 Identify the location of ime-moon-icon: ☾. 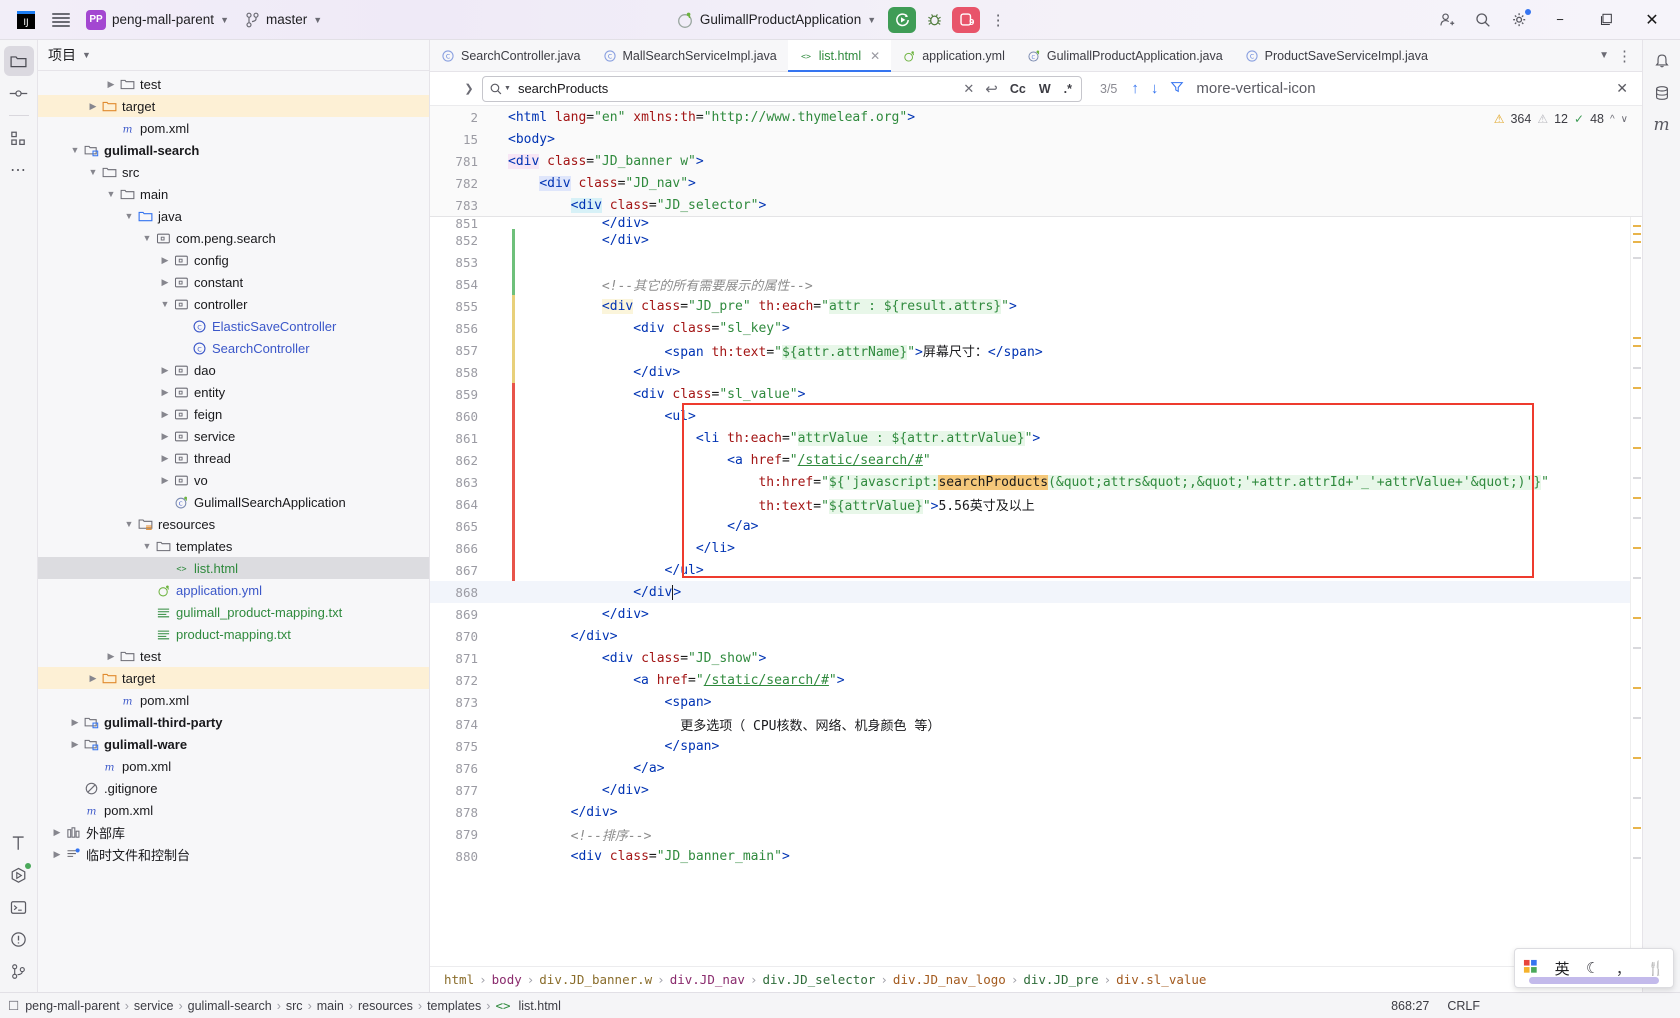
(1592, 968).